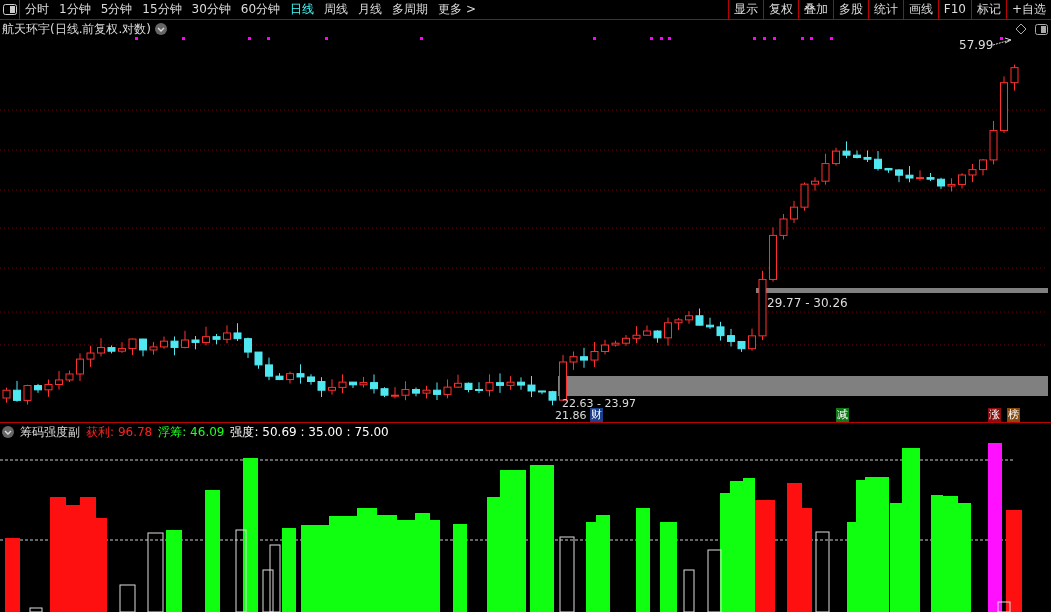  What do you see at coordinates (988, 9) in the screenshot?
I see `toolbar-button: 标记` at bounding box center [988, 9].